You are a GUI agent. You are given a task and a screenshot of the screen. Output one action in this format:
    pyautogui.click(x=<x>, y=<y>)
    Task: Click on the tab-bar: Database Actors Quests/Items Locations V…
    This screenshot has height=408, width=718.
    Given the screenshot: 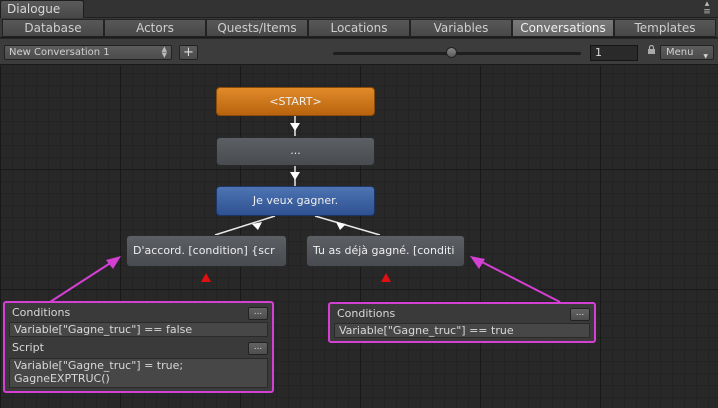 What is the action you would take?
    pyautogui.click(x=359, y=28)
    